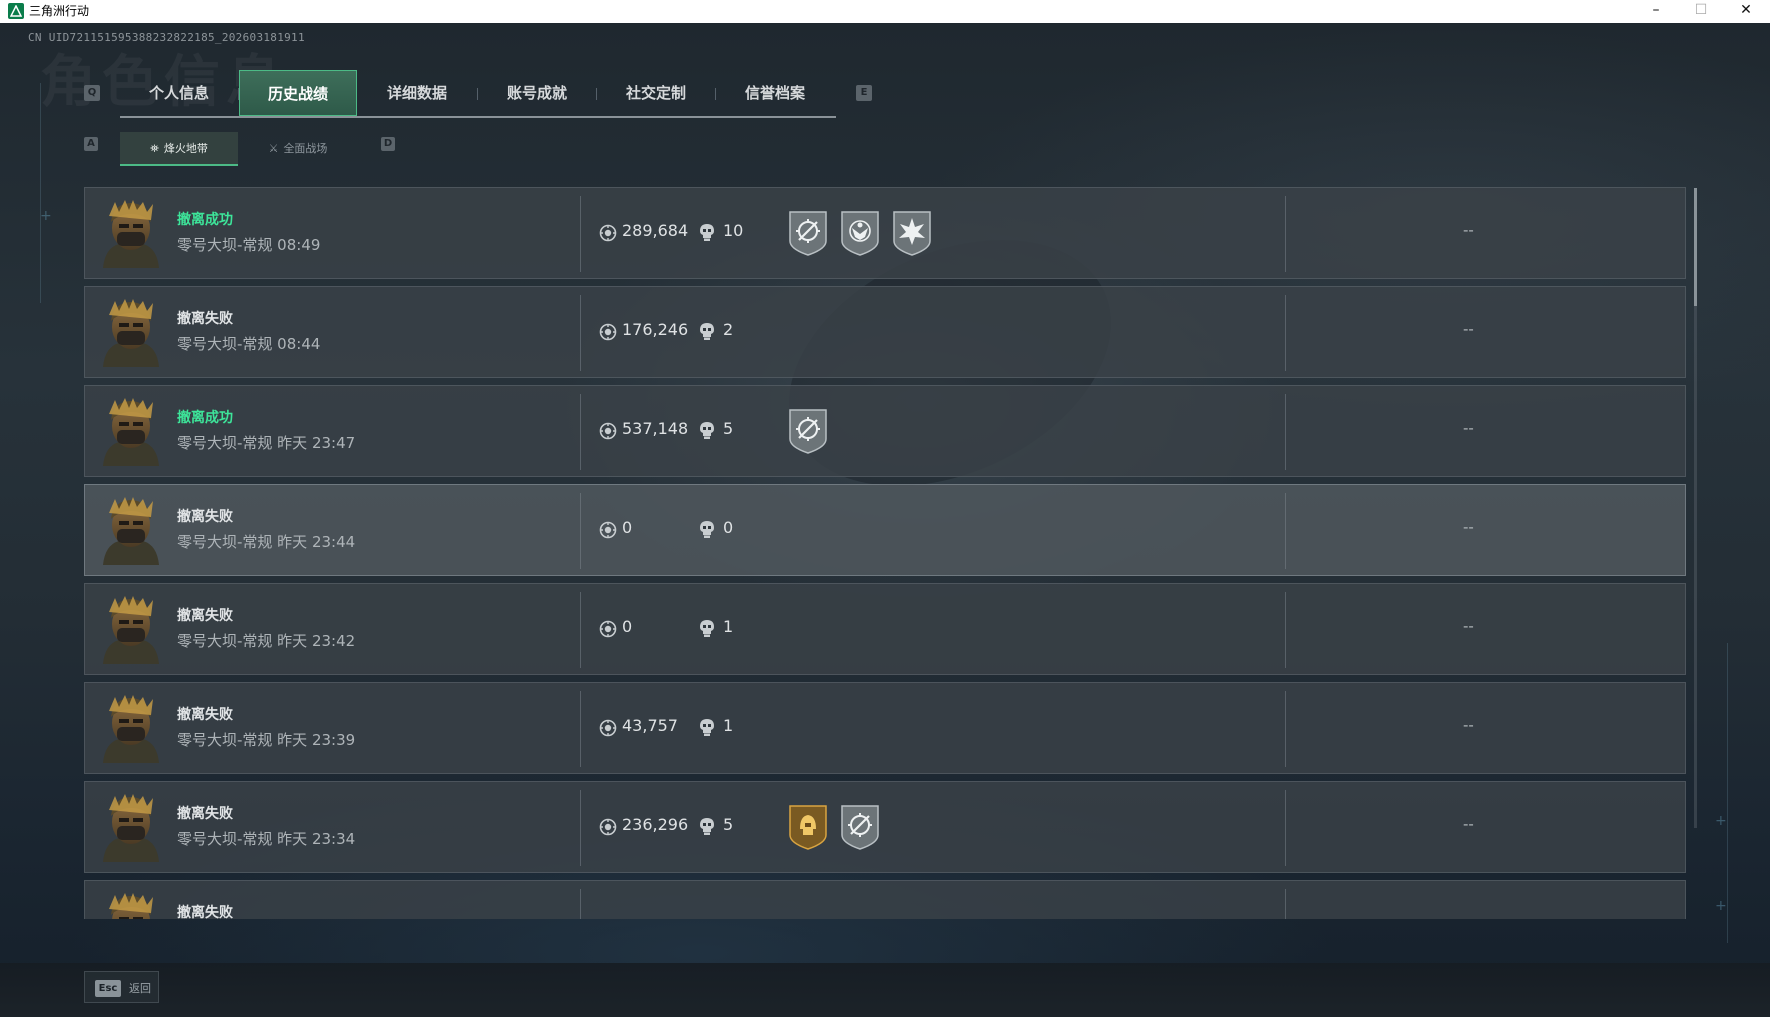 Image resolution: width=1770 pixels, height=1017 pixels. What do you see at coordinates (249, 344) in the screenshot?
I see `map-and-time: 零号大坝-常规 08:44` at bounding box center [249, 344].